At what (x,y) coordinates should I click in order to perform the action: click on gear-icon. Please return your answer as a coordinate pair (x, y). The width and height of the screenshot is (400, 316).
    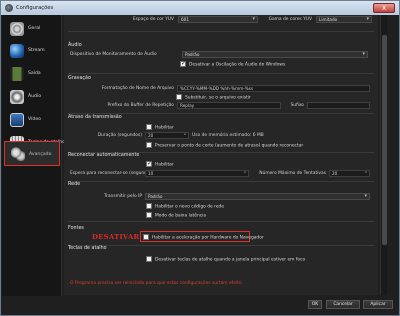
    Looking at the image, I should click on (17, 29).